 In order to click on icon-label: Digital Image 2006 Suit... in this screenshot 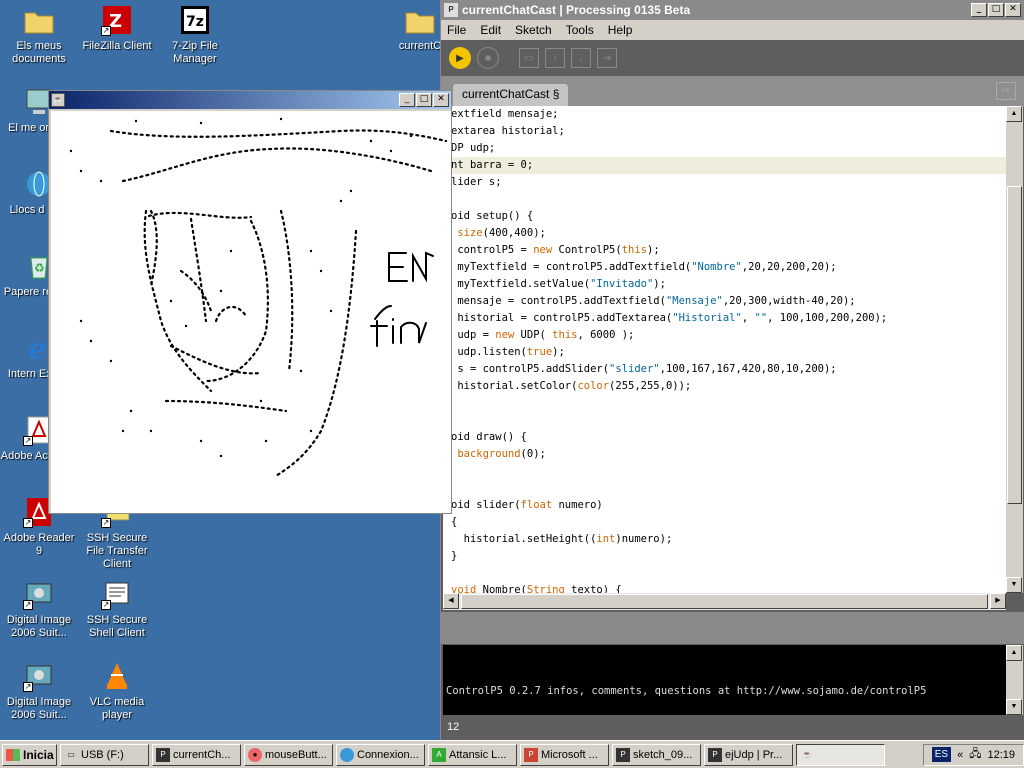, I will do `click(39, 626)`.